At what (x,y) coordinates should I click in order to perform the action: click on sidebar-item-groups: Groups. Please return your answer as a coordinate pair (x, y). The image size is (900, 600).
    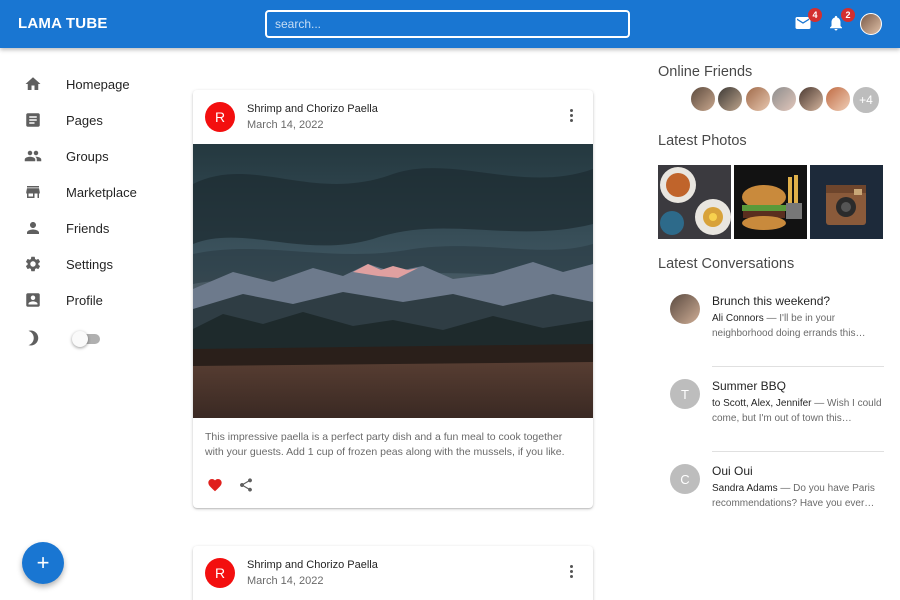
    Looking at the image, I should click on (85, 156).